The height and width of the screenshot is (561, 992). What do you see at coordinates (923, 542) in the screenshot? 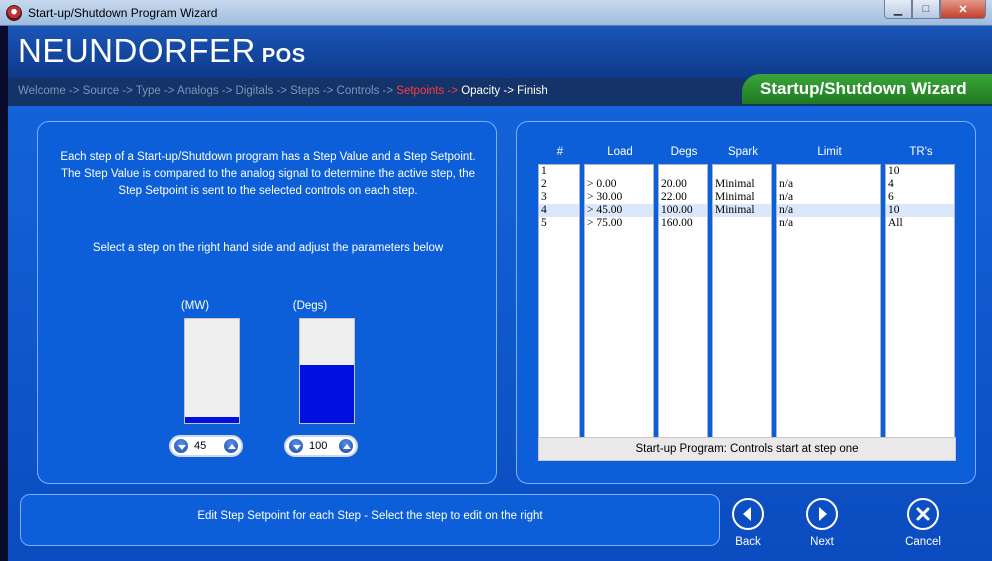
I see `cancel-label: Cancel` at bounding box center [923, 542].